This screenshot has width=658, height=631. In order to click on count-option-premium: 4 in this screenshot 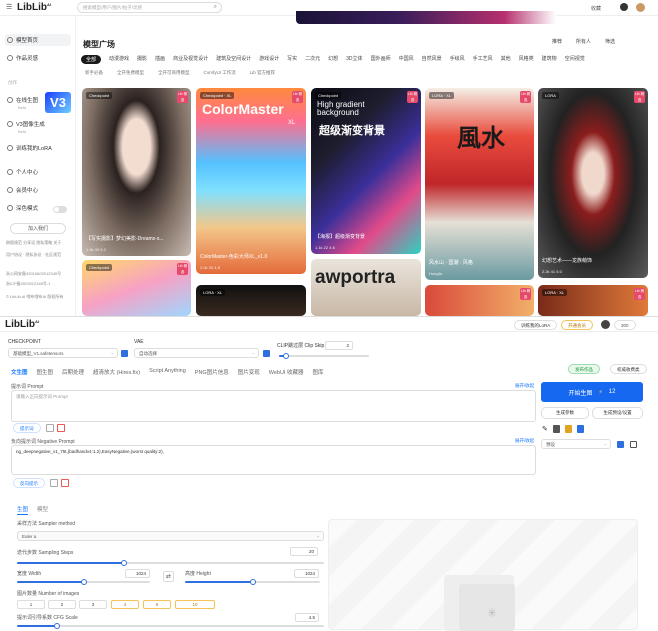, I will do `click(125, 604)`.